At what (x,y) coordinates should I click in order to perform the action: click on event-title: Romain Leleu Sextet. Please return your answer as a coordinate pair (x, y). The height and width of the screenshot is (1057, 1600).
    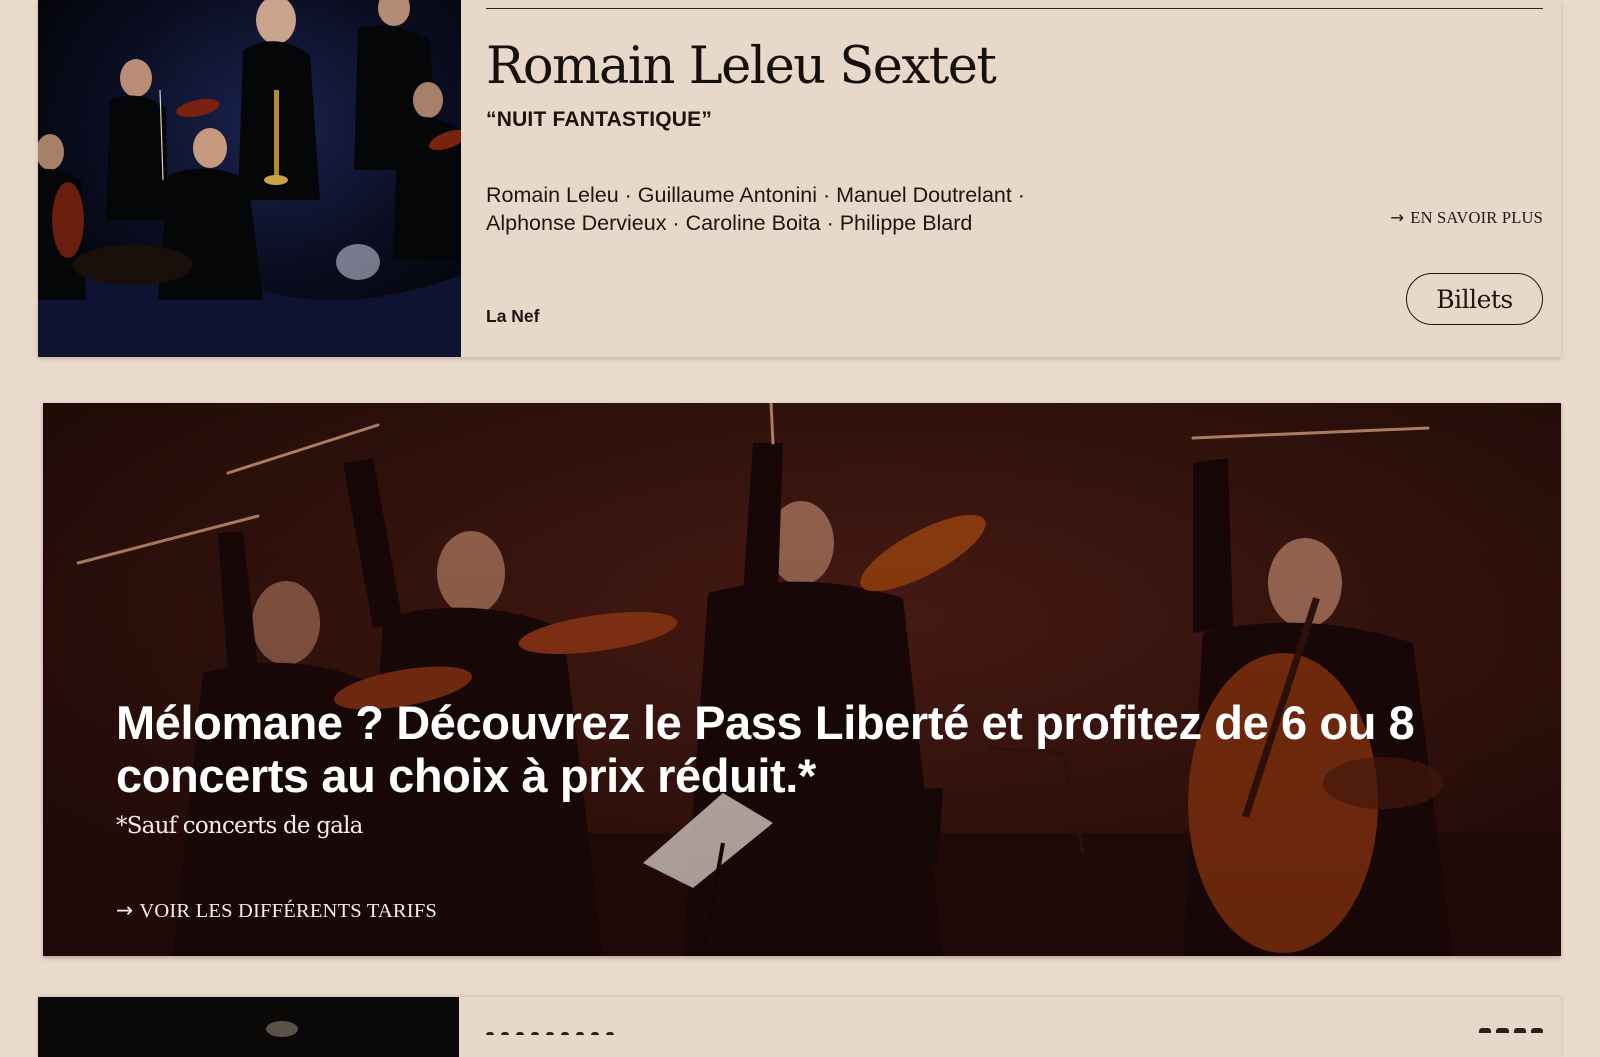
    Looking at the image, I should click on (741, 67).